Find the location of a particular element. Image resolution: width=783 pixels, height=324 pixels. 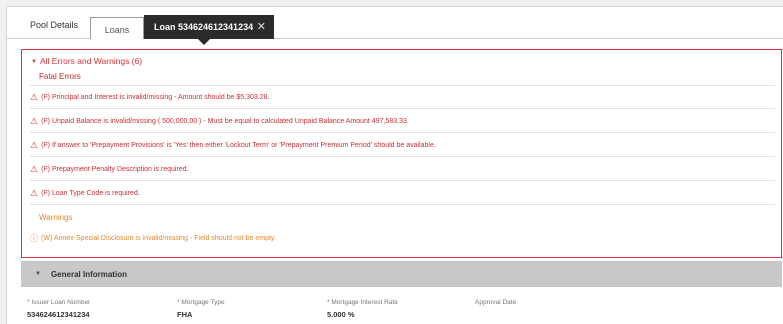

active-tab-pointer is located at coordinates (204, 42).